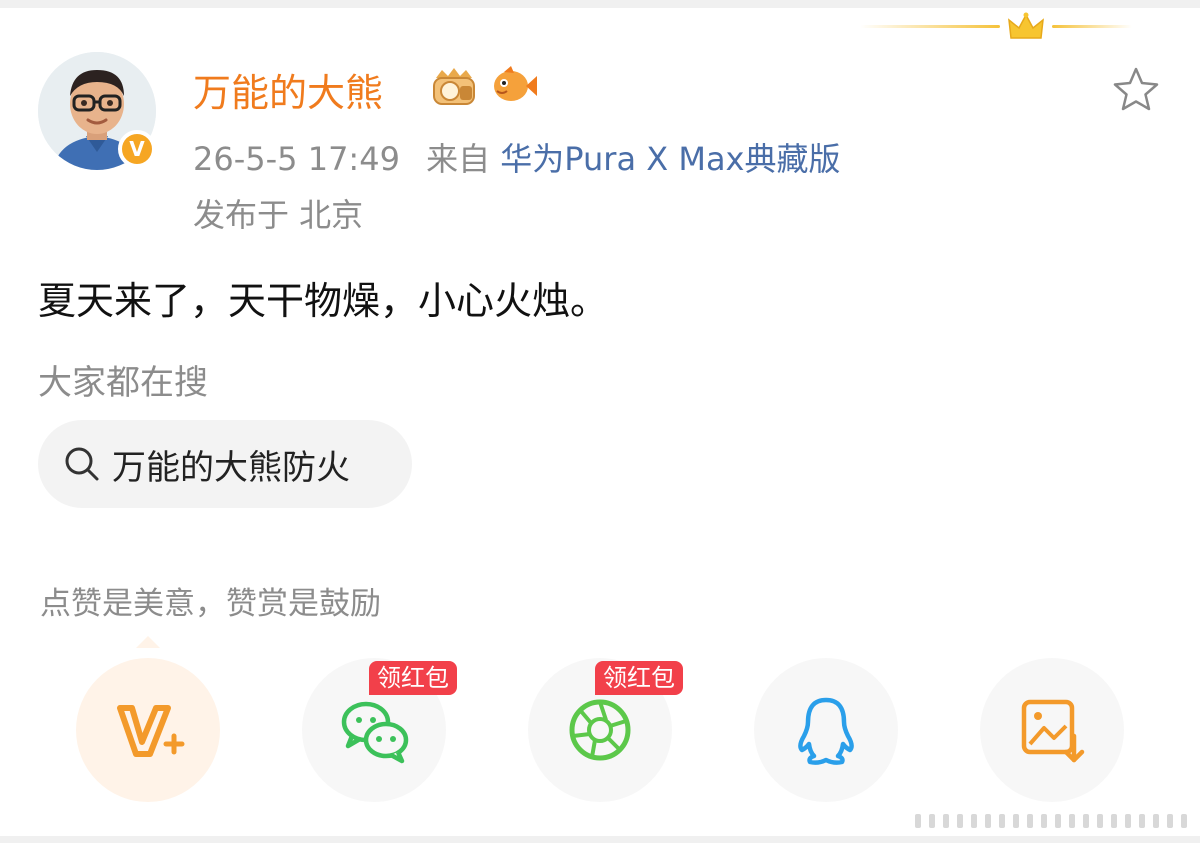 The image size is (1200, 843). What do you see at coordinates (600, 730) in the screenshot?
I see `moments-icon` at bounding box center [600, 730].